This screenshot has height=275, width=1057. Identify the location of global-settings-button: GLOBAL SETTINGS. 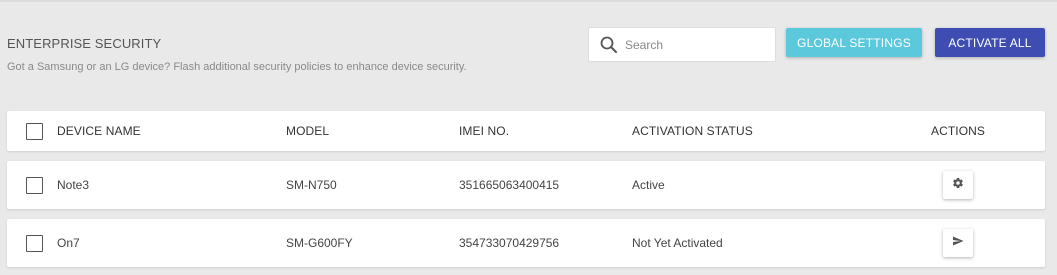
(854, 42).